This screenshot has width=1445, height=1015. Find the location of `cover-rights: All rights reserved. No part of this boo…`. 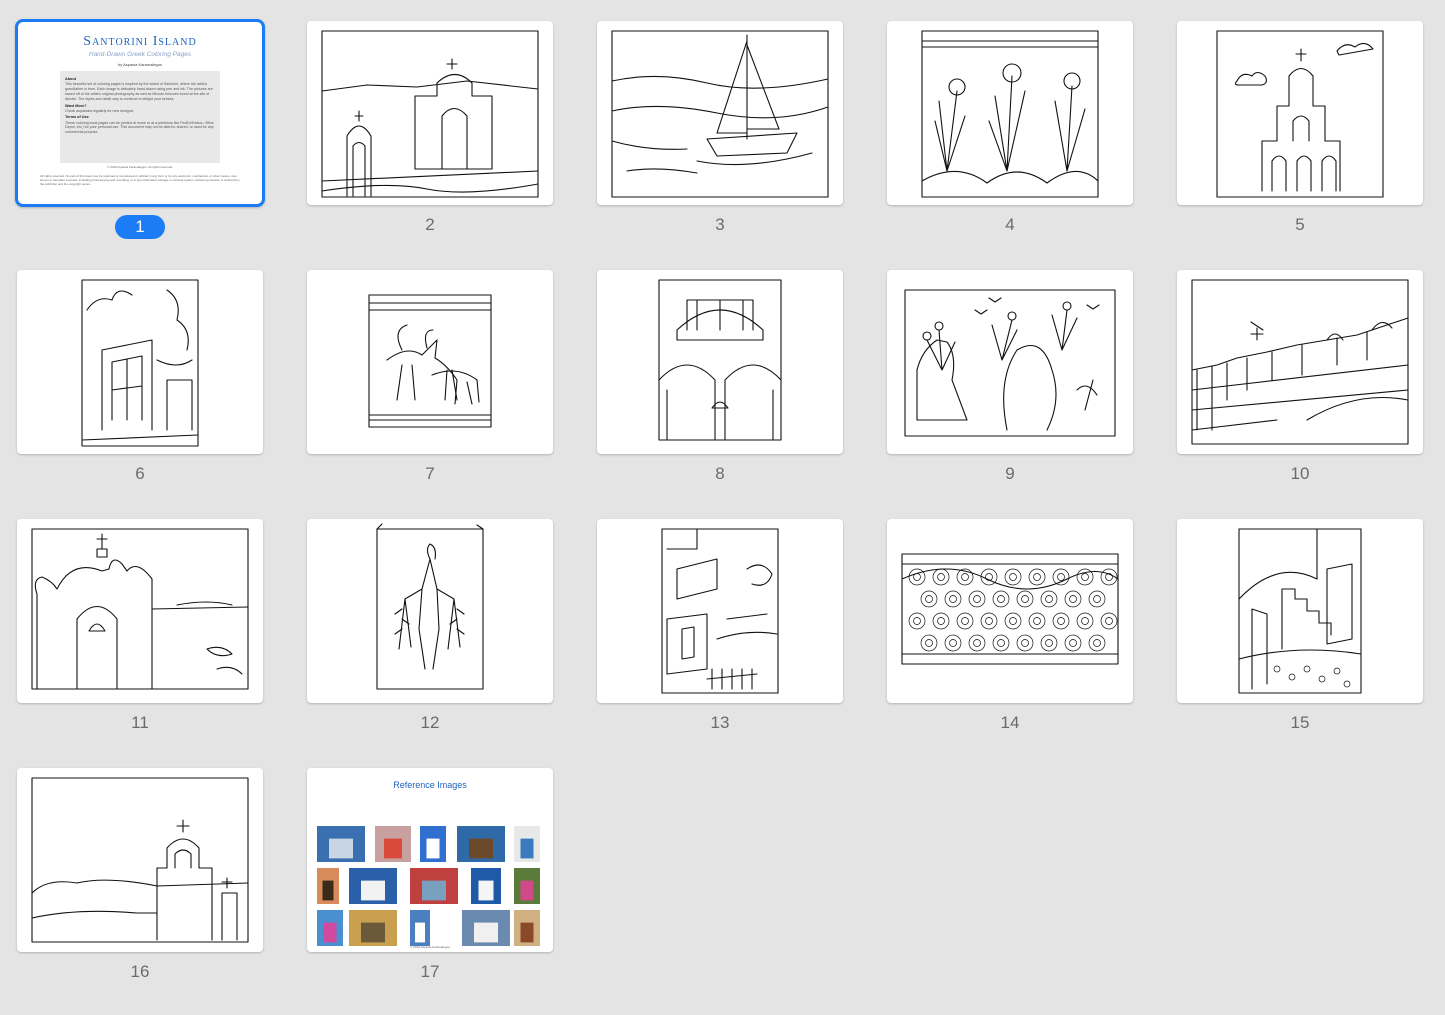

cover-rights: All rights reserved. No part of this boo… is located at coordinates (140, 180).